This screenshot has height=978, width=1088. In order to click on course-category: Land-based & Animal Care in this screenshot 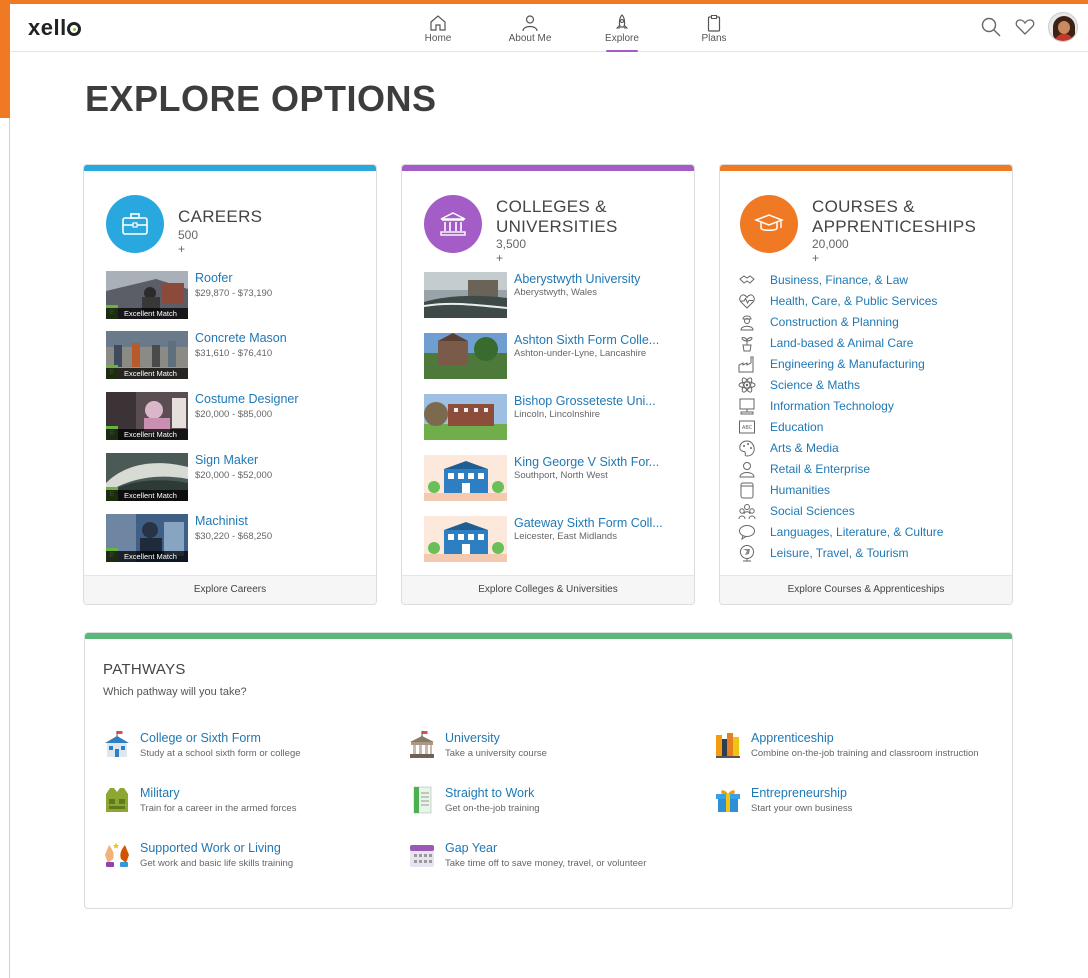, I will do `click(868, 343)`.